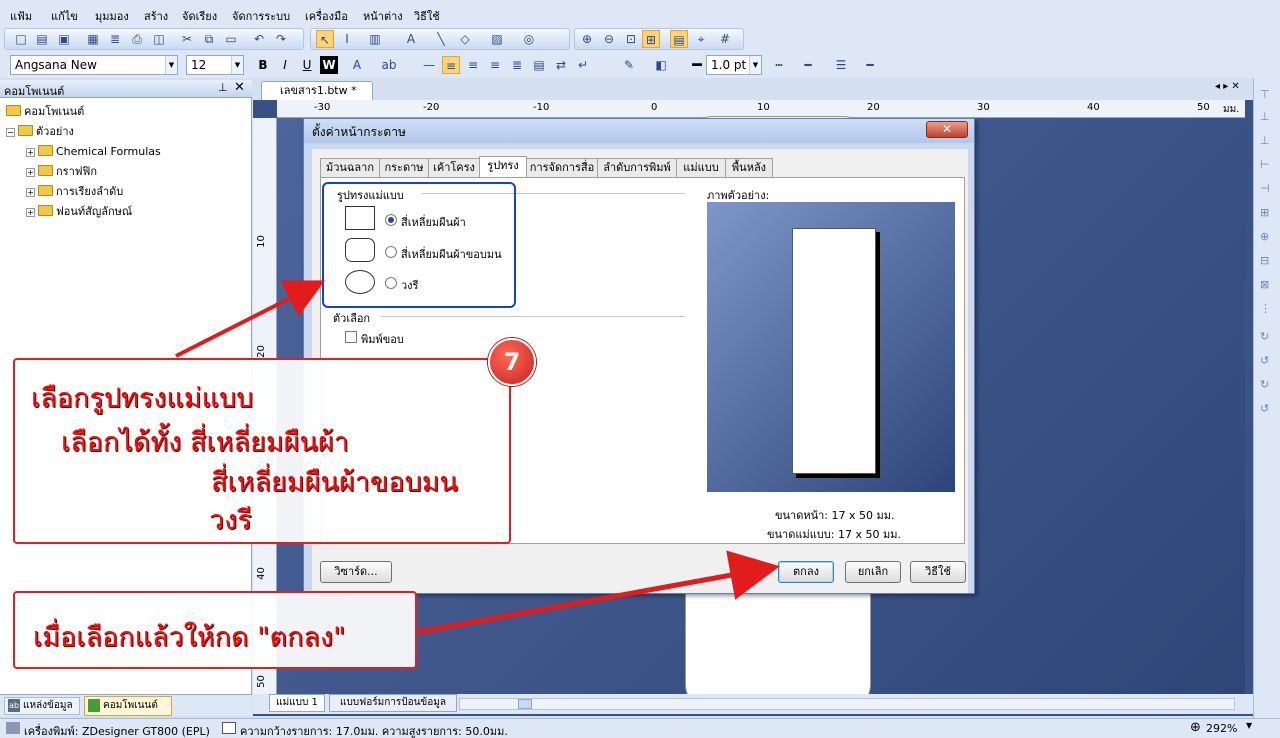  What do you see at coordinates (334, 482) in the screenshot?
I see `callout-line: สี่เหลี่ยมผืนผ้าขอบมน` at bounding box center [334, 482].